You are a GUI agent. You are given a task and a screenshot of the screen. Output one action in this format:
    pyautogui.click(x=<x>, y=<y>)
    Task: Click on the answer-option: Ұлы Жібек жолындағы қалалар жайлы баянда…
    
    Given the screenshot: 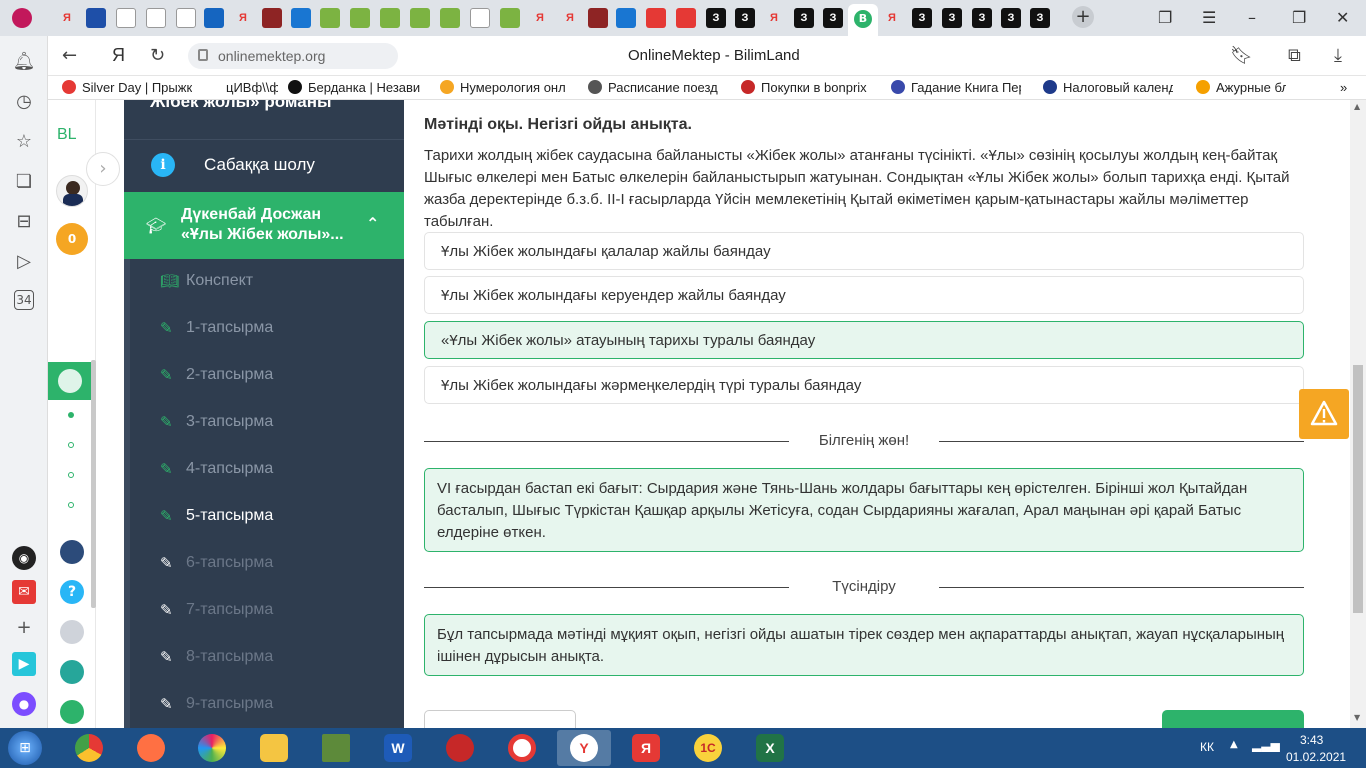 What is the action you would take?
    pyautogui.click(x=864, y=251)
    